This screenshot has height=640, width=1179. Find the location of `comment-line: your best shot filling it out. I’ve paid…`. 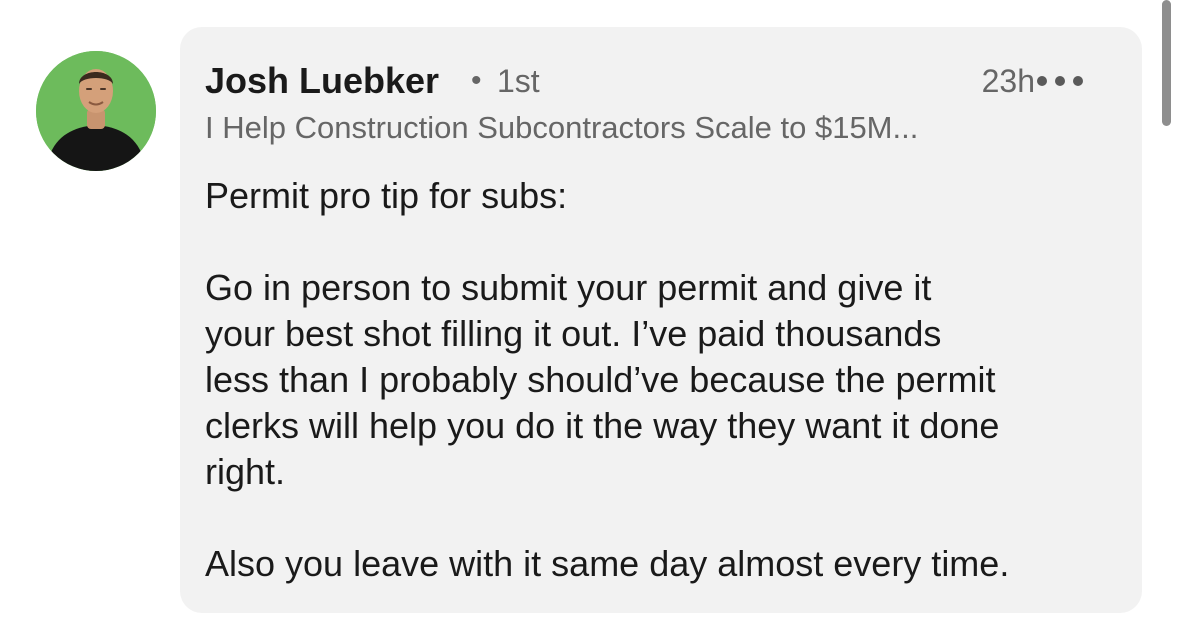

comment-line: your best shot filling it out. I’ve paid… is located at coordinates (573, 333).